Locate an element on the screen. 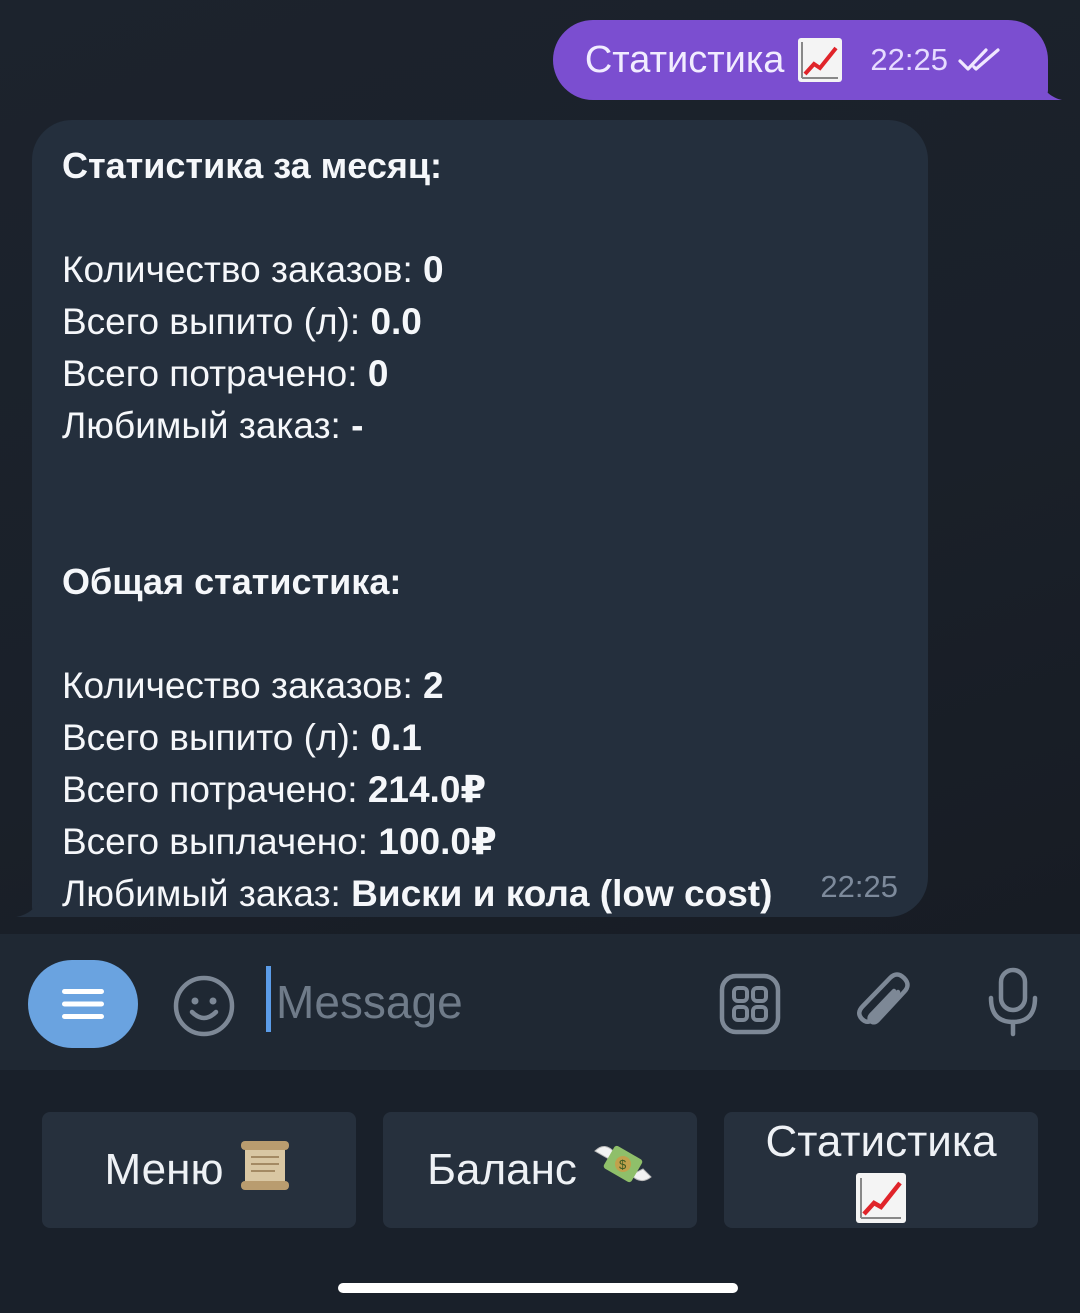 The width and height of the screenshot is (1080, 1313). incoming-message-time: 22:25 is located at coordinates (859, 886).